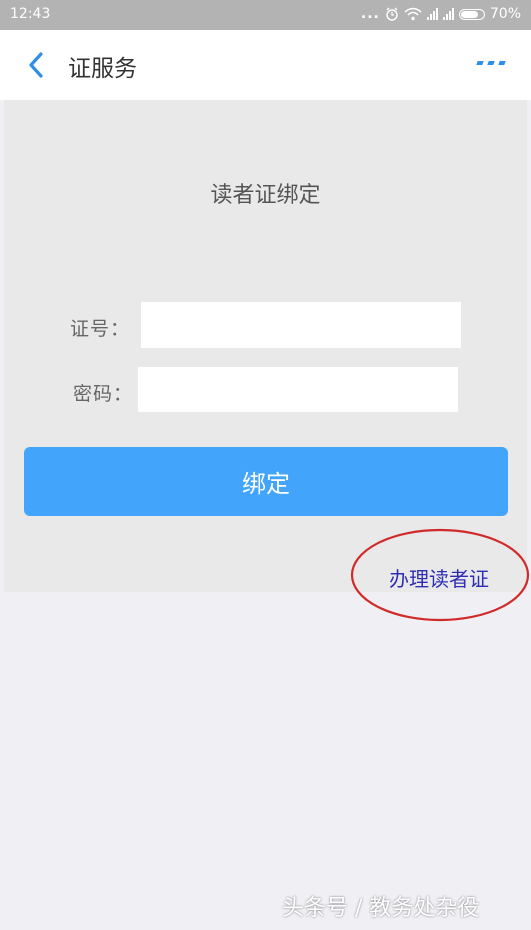 The width and height of the screenshot is (531, 930). What do you see at coordinates (392, 14) in the screenshot?
I see `alarm-icon` at bounding box center [392, 14].